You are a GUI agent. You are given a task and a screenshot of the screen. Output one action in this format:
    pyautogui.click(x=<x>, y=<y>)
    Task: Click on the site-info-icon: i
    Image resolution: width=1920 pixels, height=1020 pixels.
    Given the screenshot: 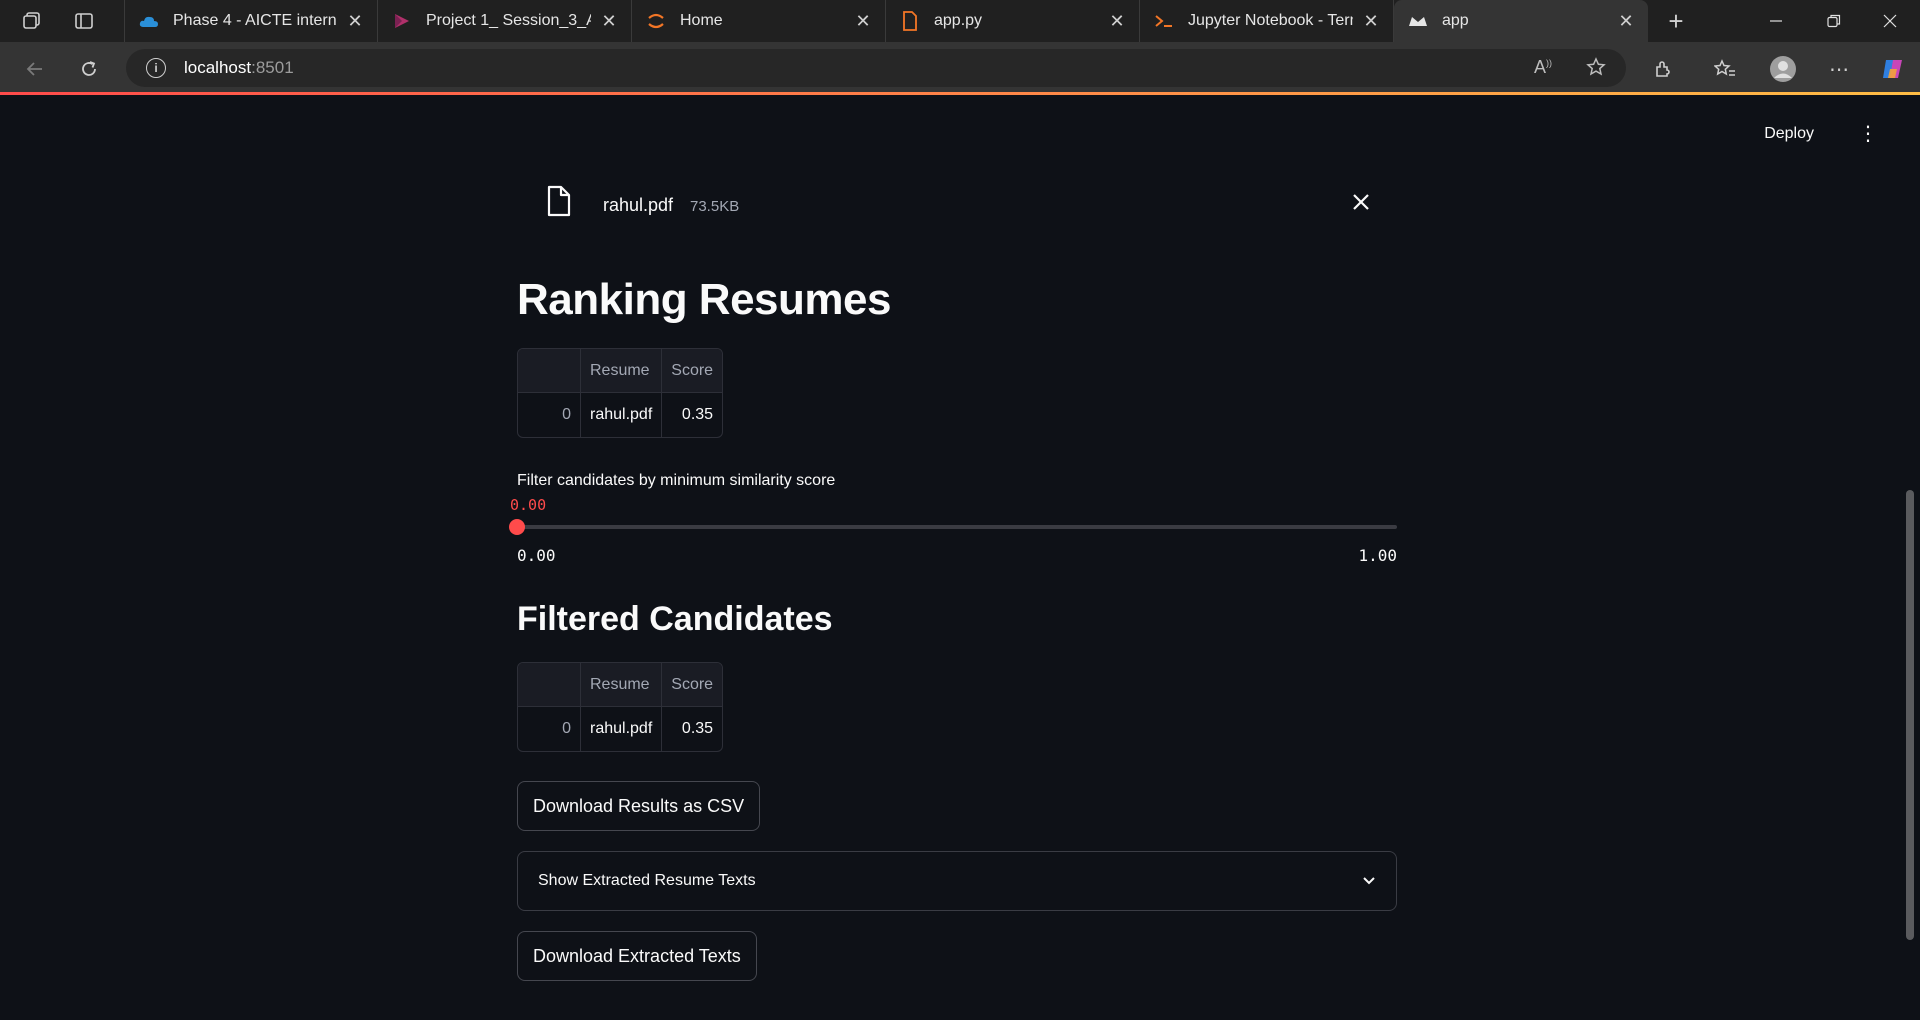 What is the action you would take?
    pyautogui.click(x=156, y=68)
    